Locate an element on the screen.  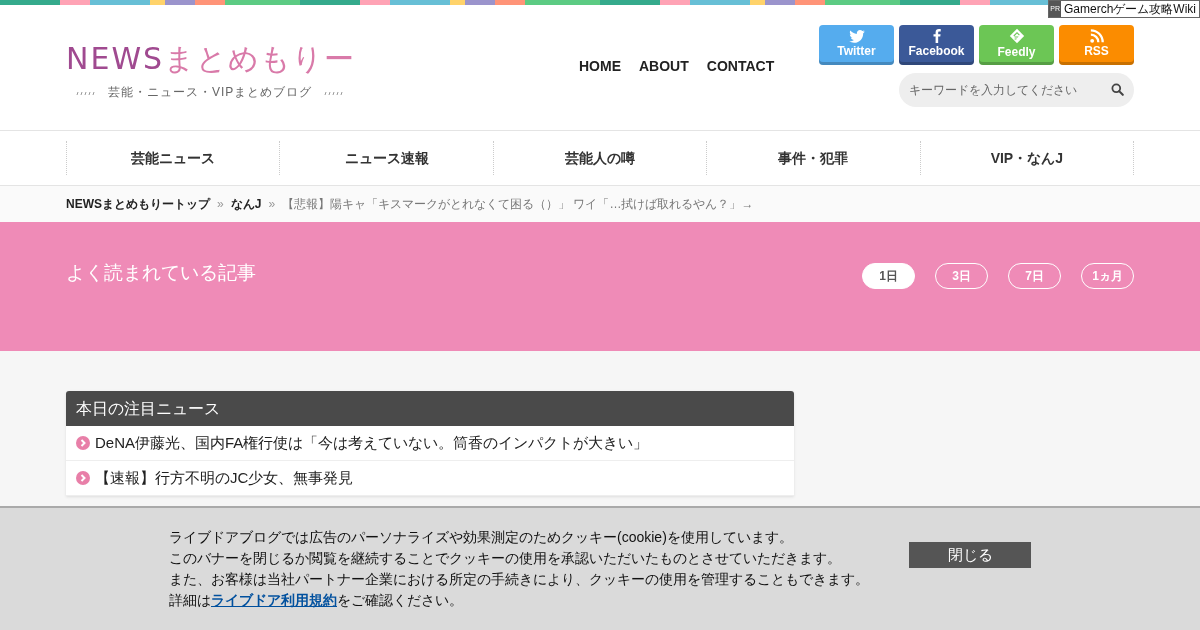
f-letter-icon is located at coordinates (936, 36).